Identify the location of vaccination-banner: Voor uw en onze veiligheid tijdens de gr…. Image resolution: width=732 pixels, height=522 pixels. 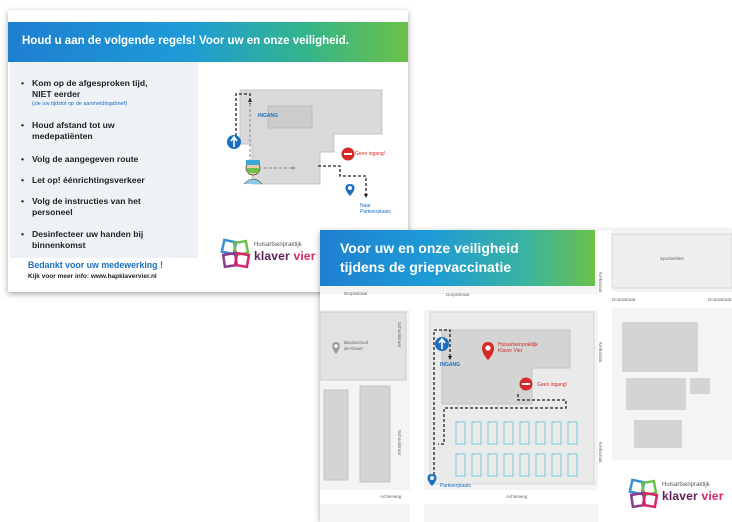
(457, 258).